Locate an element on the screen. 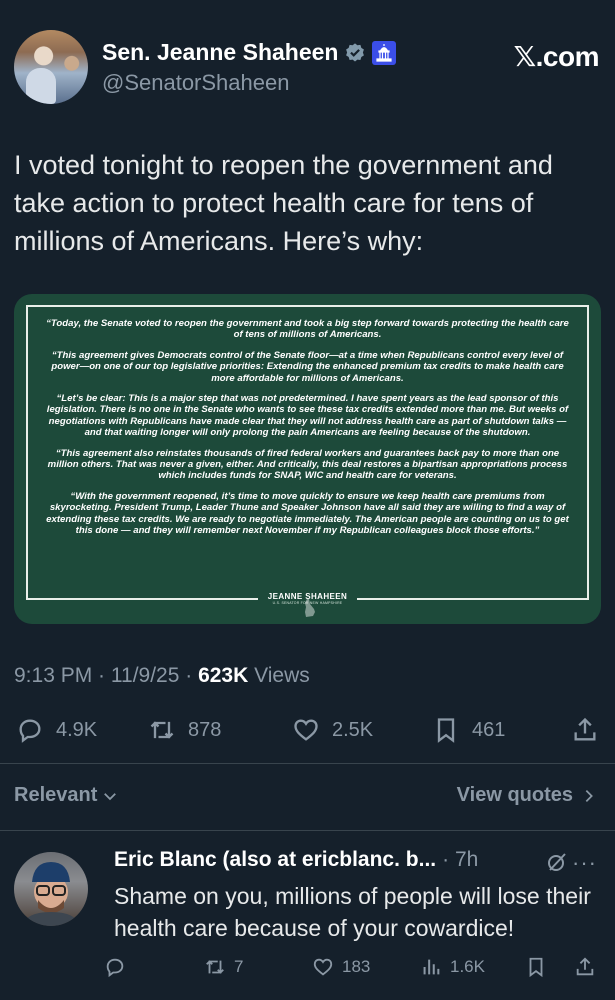 The width and height of the screenshot is (615, 1000). capitol-icon is located at coordinates (384, 52).